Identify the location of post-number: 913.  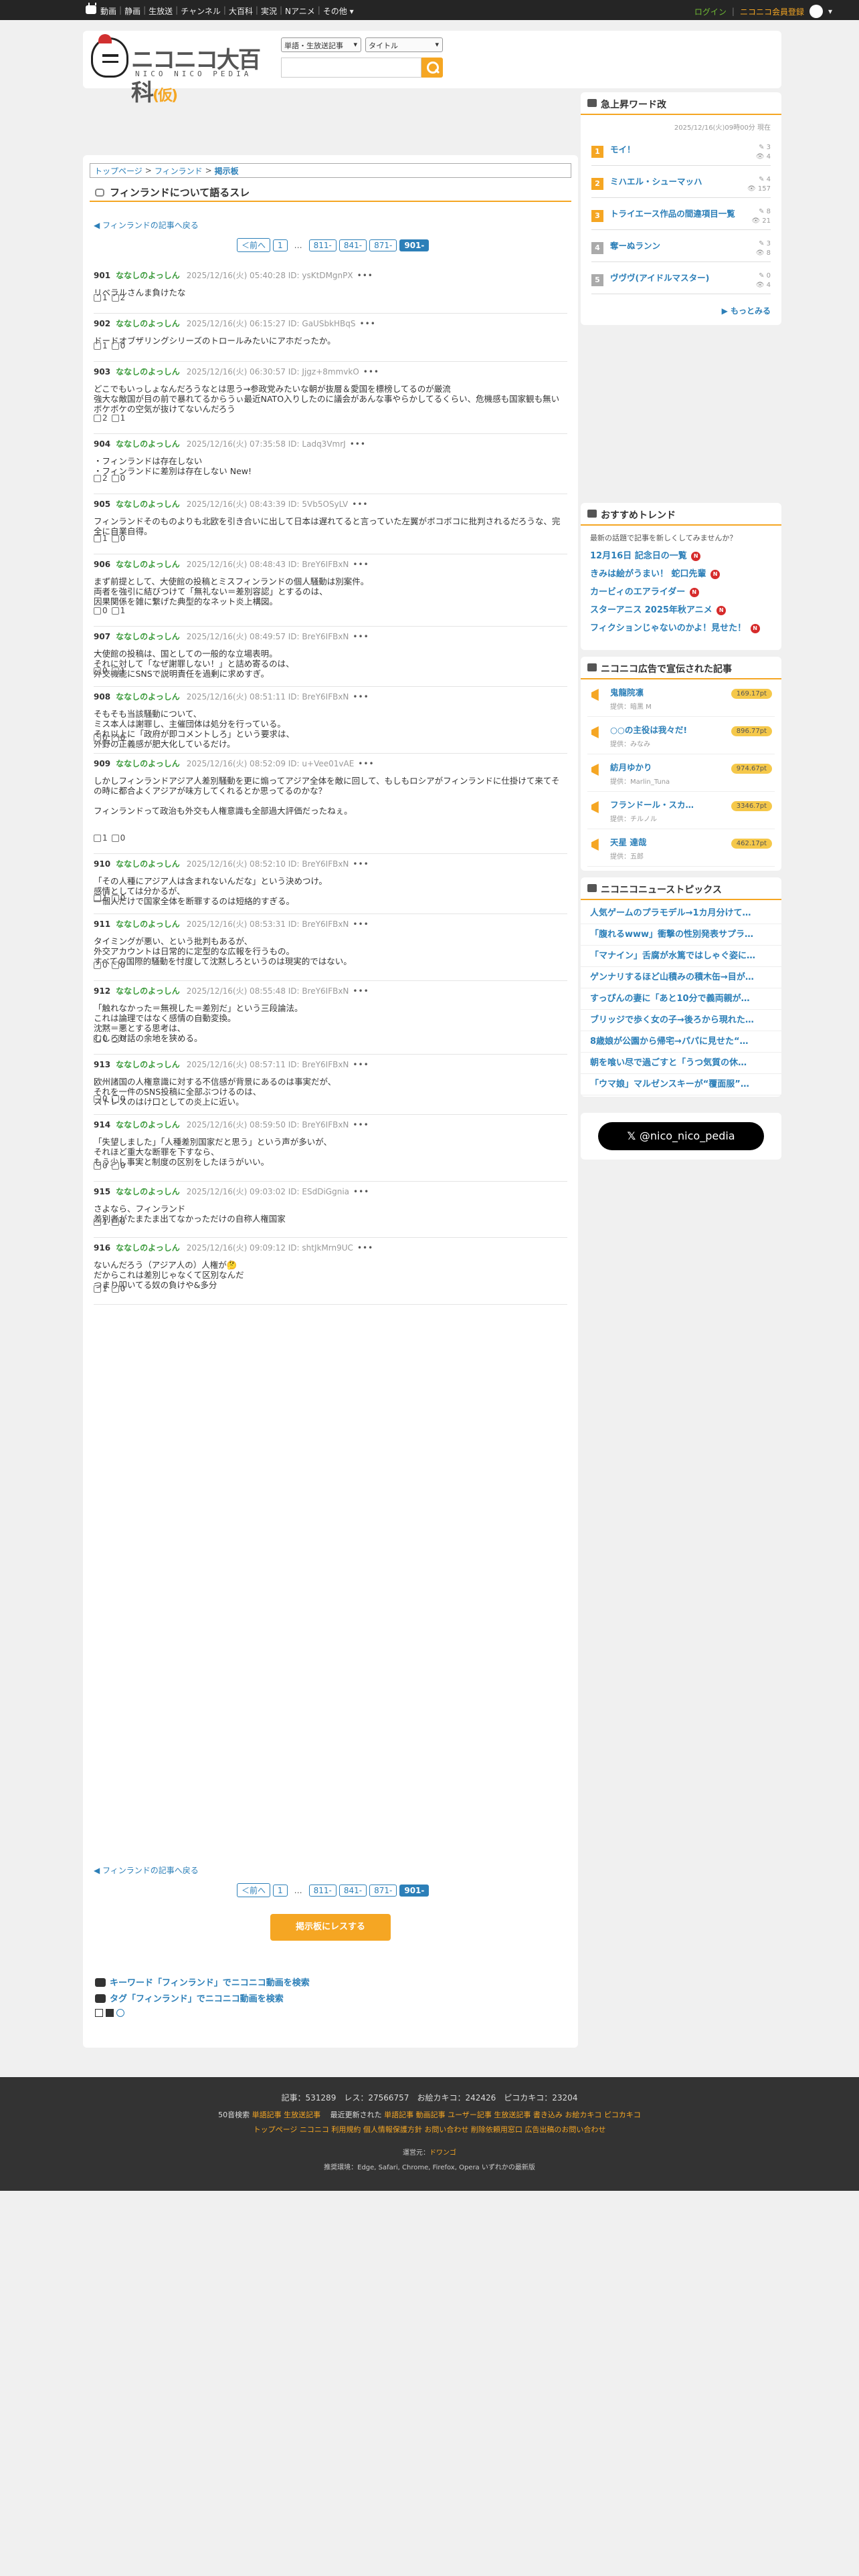
(102, 1064).